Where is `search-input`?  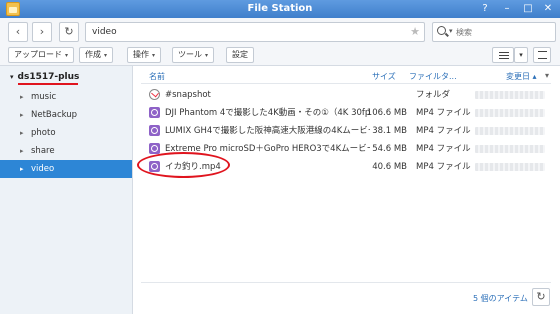
search-input is located at coordinates (504, 32).